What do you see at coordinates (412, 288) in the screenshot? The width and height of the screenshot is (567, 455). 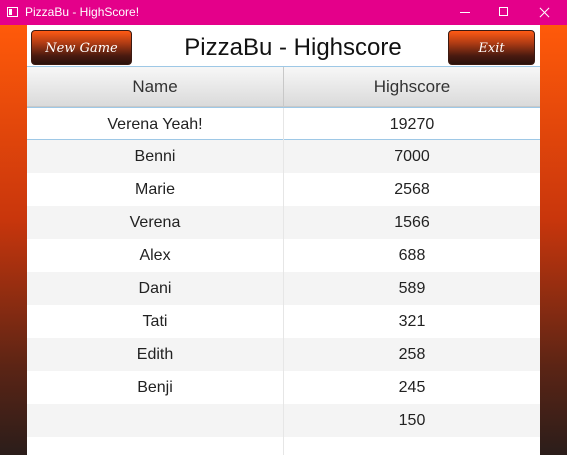 I see `score-cell: 589` at bounding box center [412, 288].